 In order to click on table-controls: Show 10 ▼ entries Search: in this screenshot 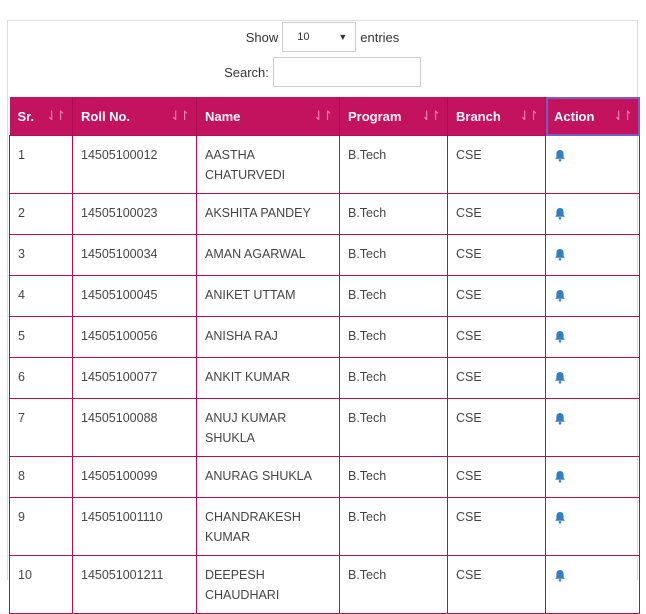, I will do `click(322, 59)`.